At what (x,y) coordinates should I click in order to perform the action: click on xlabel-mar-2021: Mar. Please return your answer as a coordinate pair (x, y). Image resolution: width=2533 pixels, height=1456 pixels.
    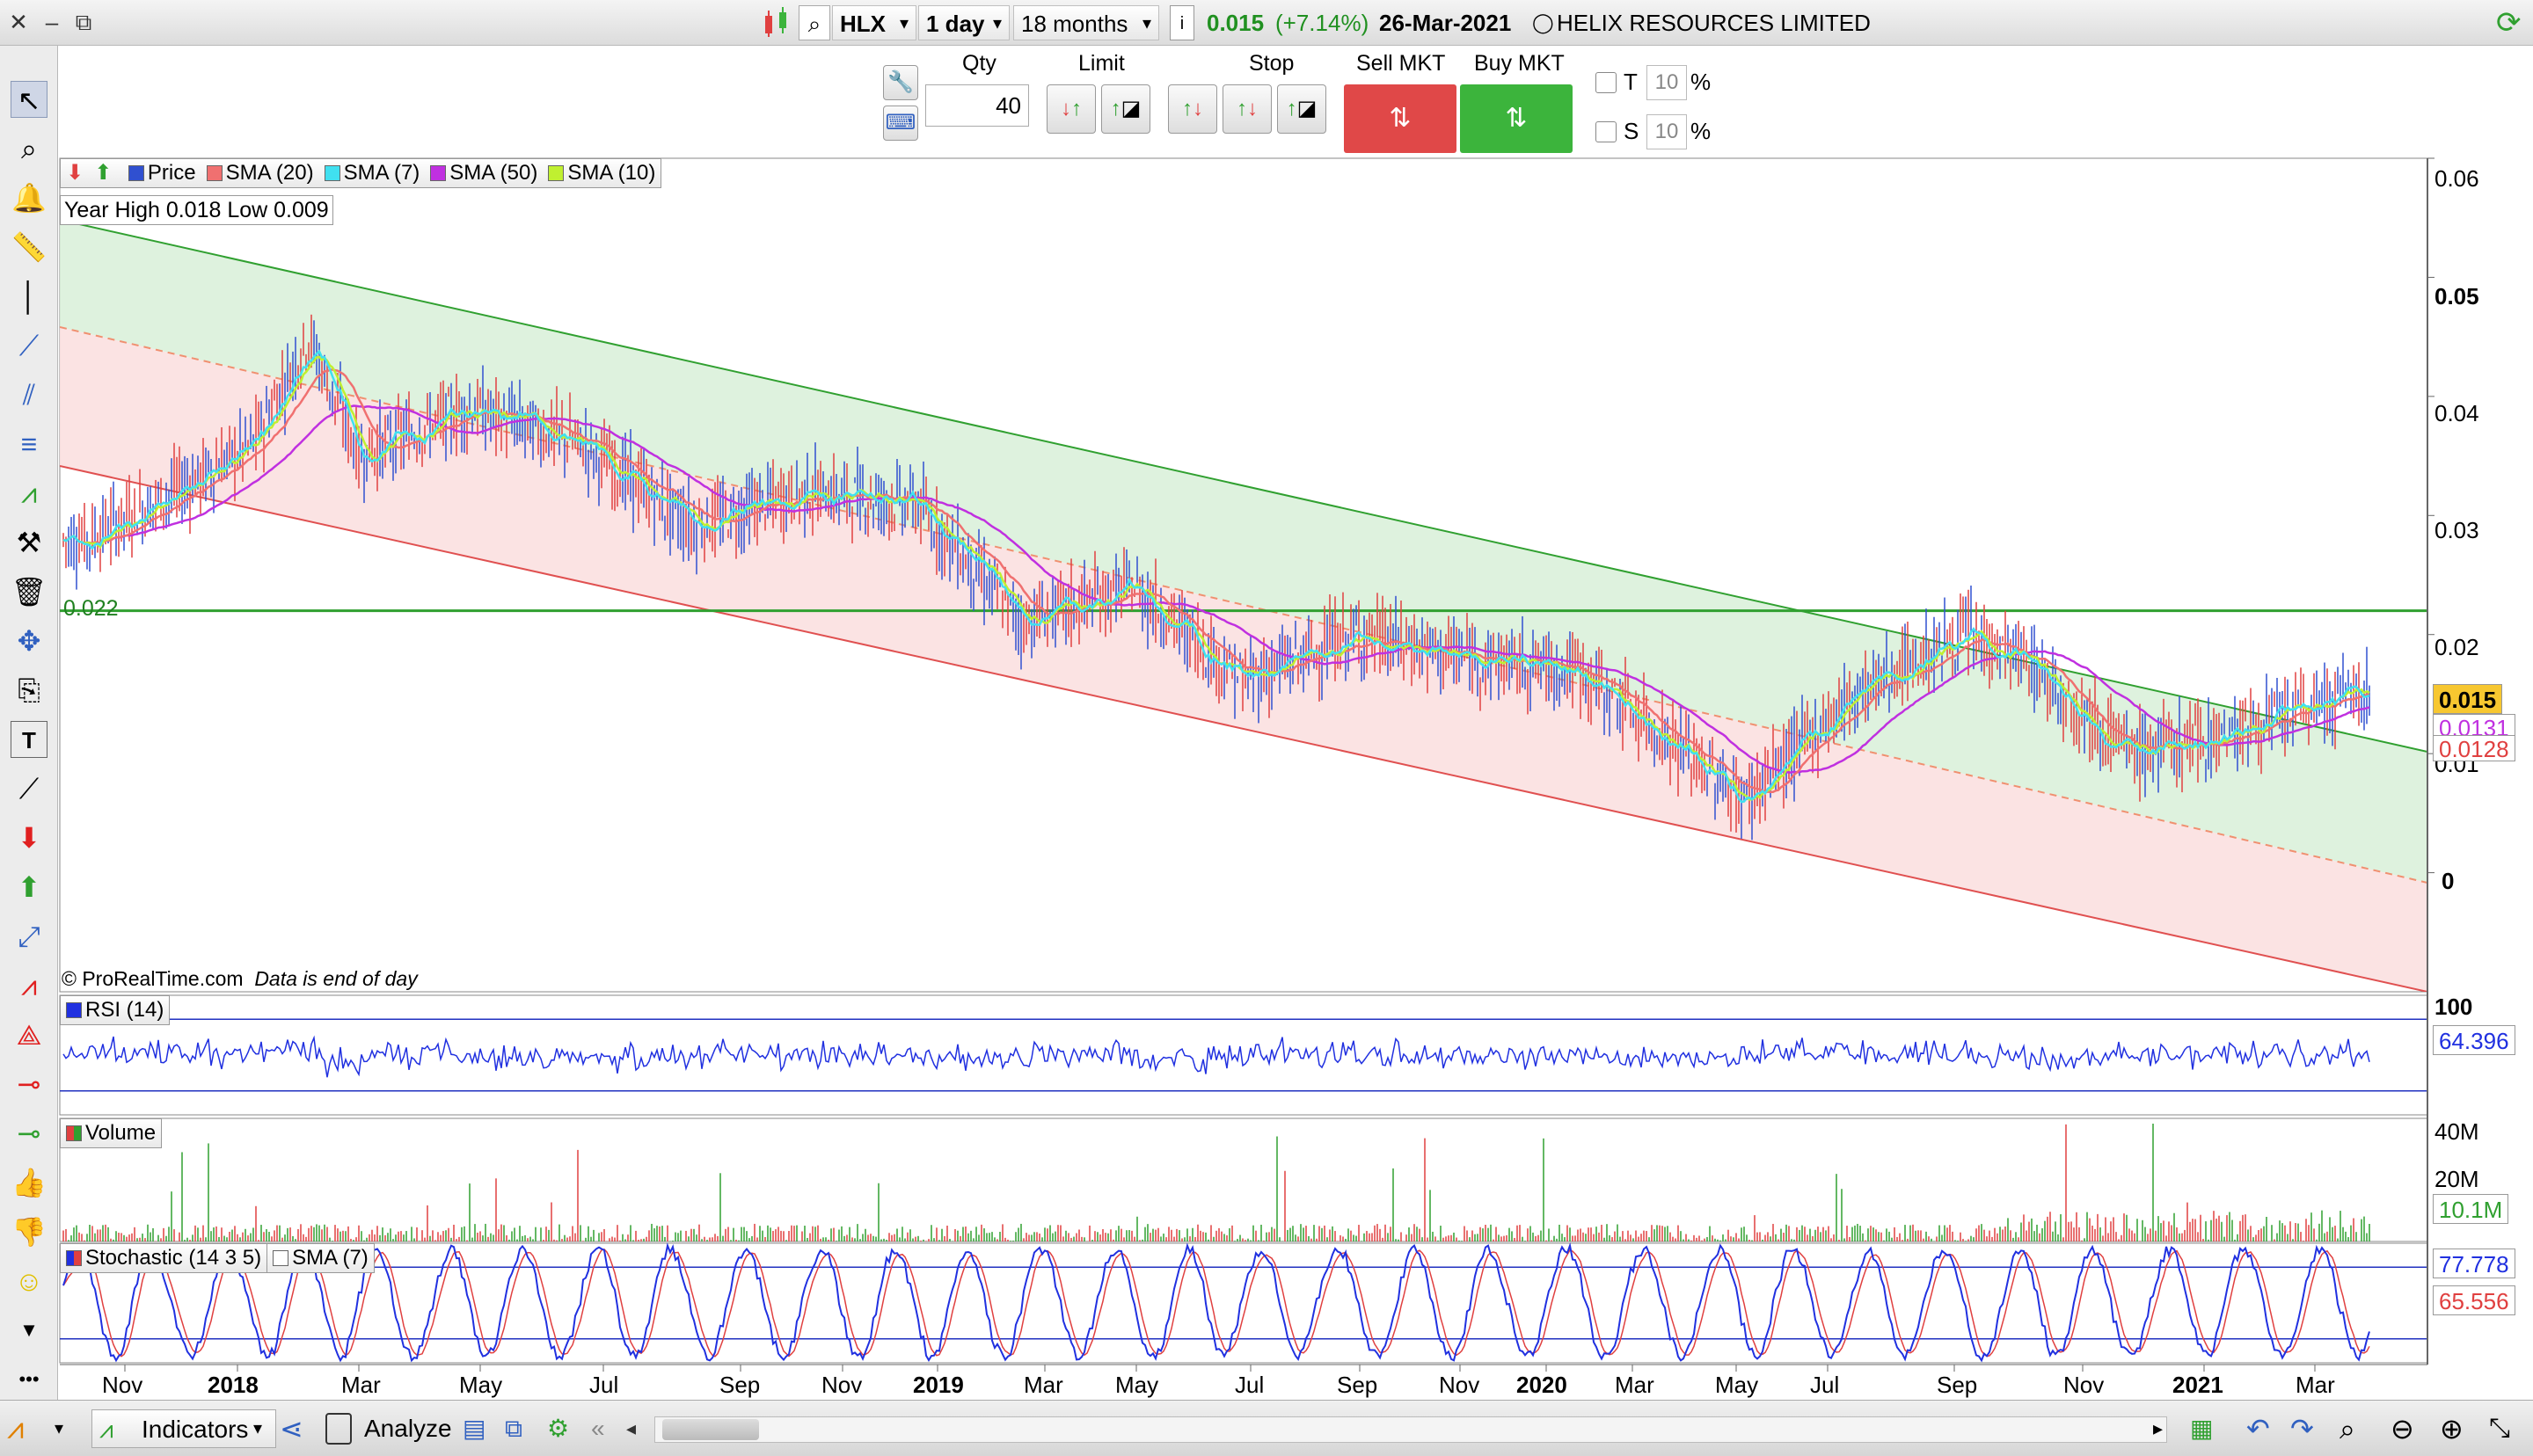
    Looking at the image, I should click on (2315, 1385).